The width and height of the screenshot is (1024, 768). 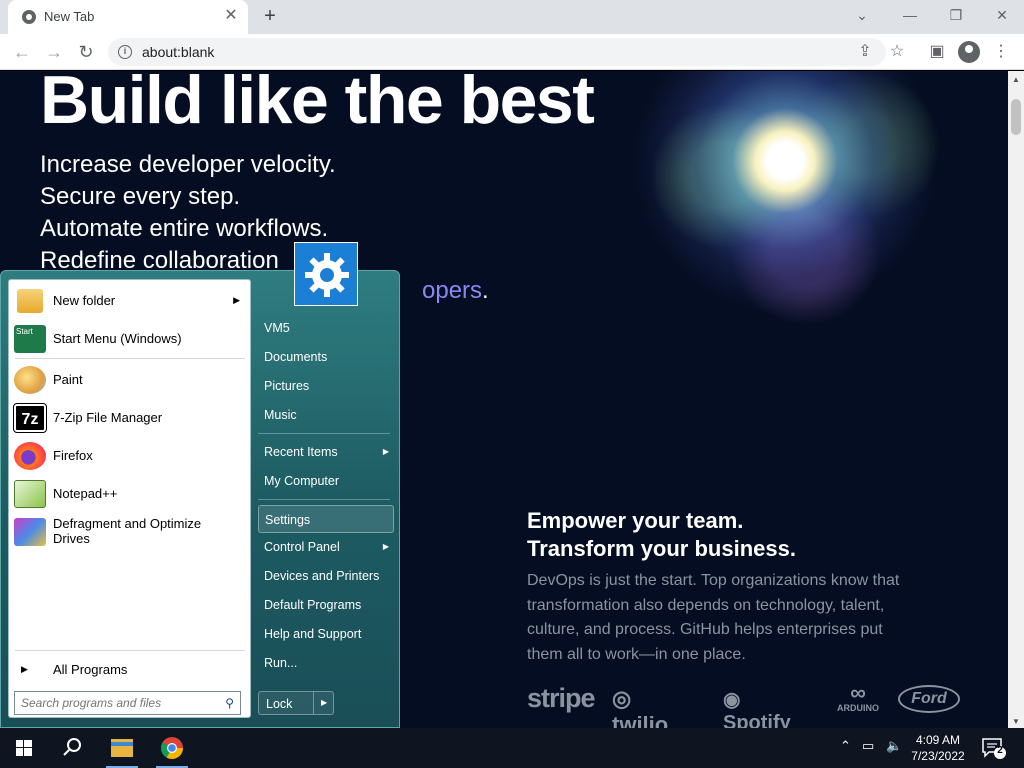 What do you see at coordinates (229, 703) in the screenshot?
I see `search-icon: ⚲` at bounding box center [229, 703].